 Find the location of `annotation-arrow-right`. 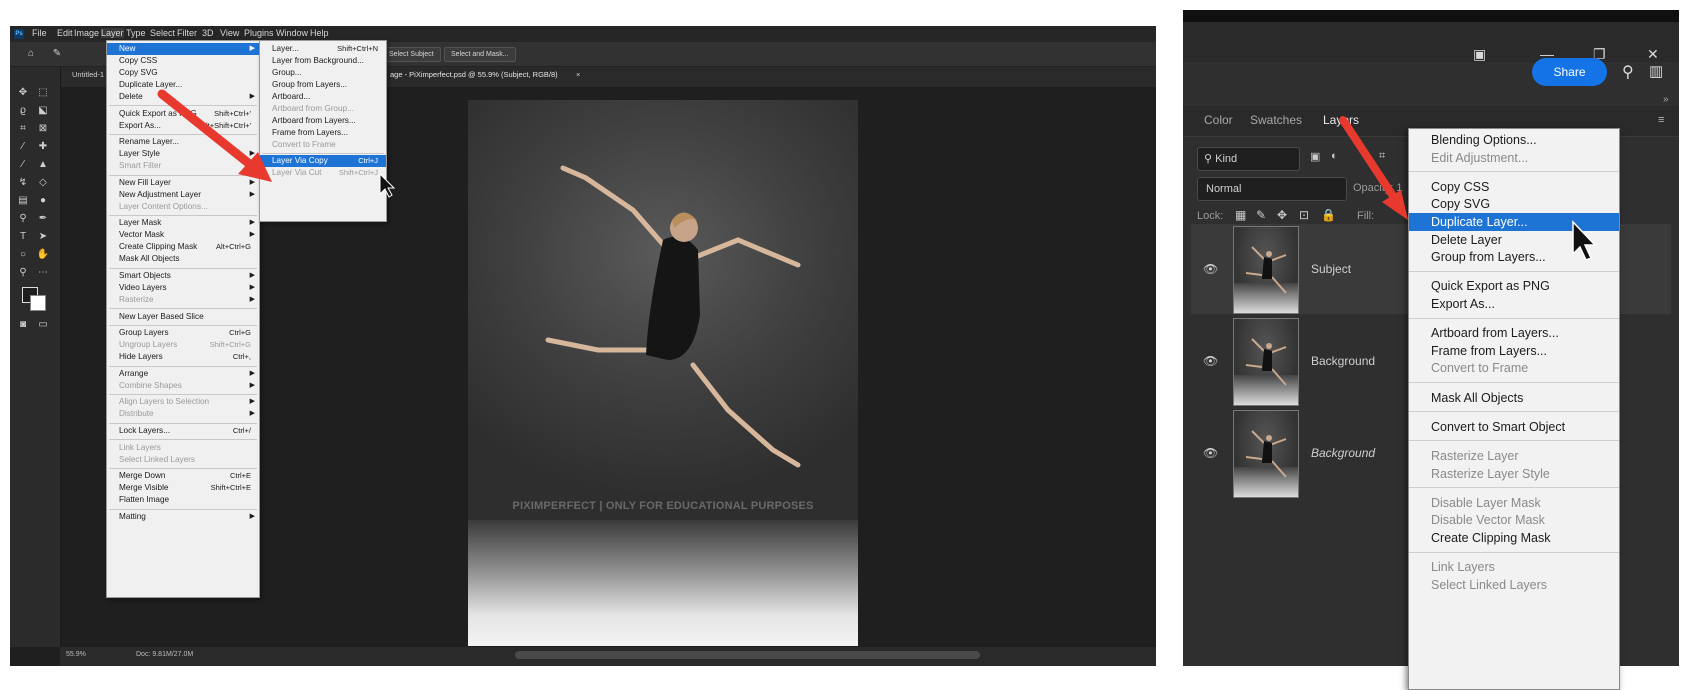

annotation-arrow-right is located at coordinates (1468, 188).